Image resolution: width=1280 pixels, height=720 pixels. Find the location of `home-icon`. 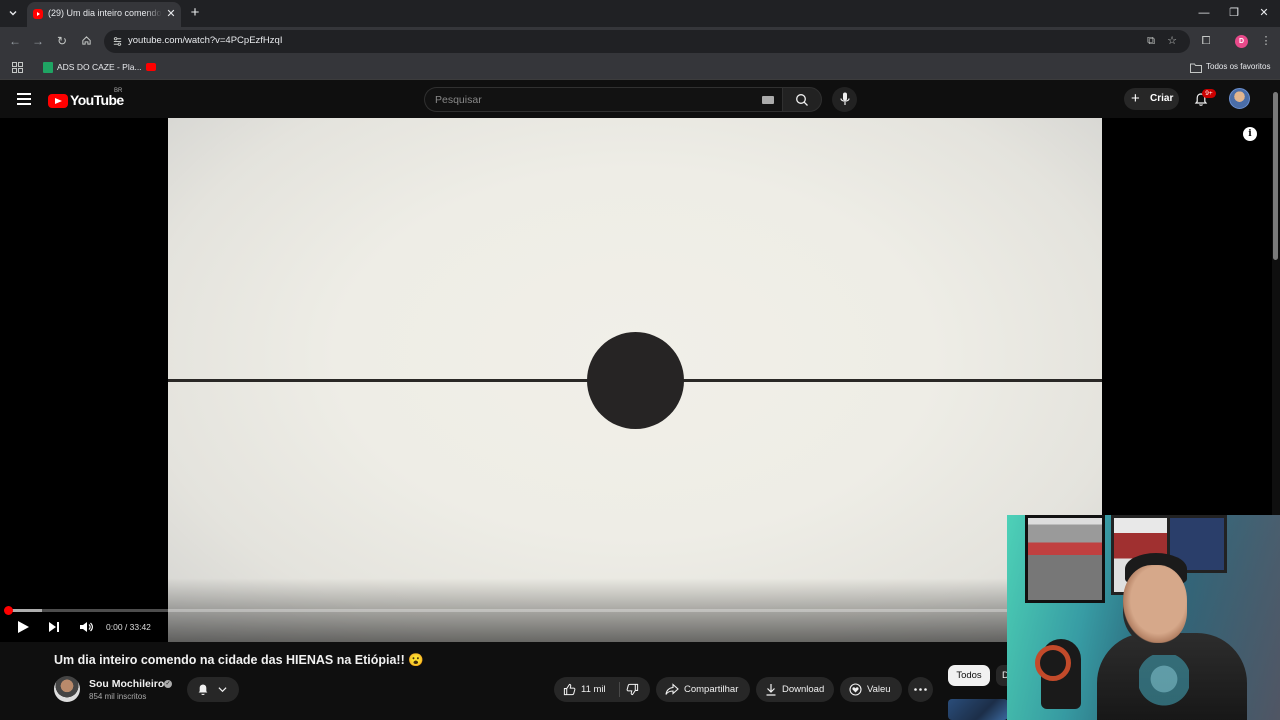

home-icon is located at coordinates (86, 40).